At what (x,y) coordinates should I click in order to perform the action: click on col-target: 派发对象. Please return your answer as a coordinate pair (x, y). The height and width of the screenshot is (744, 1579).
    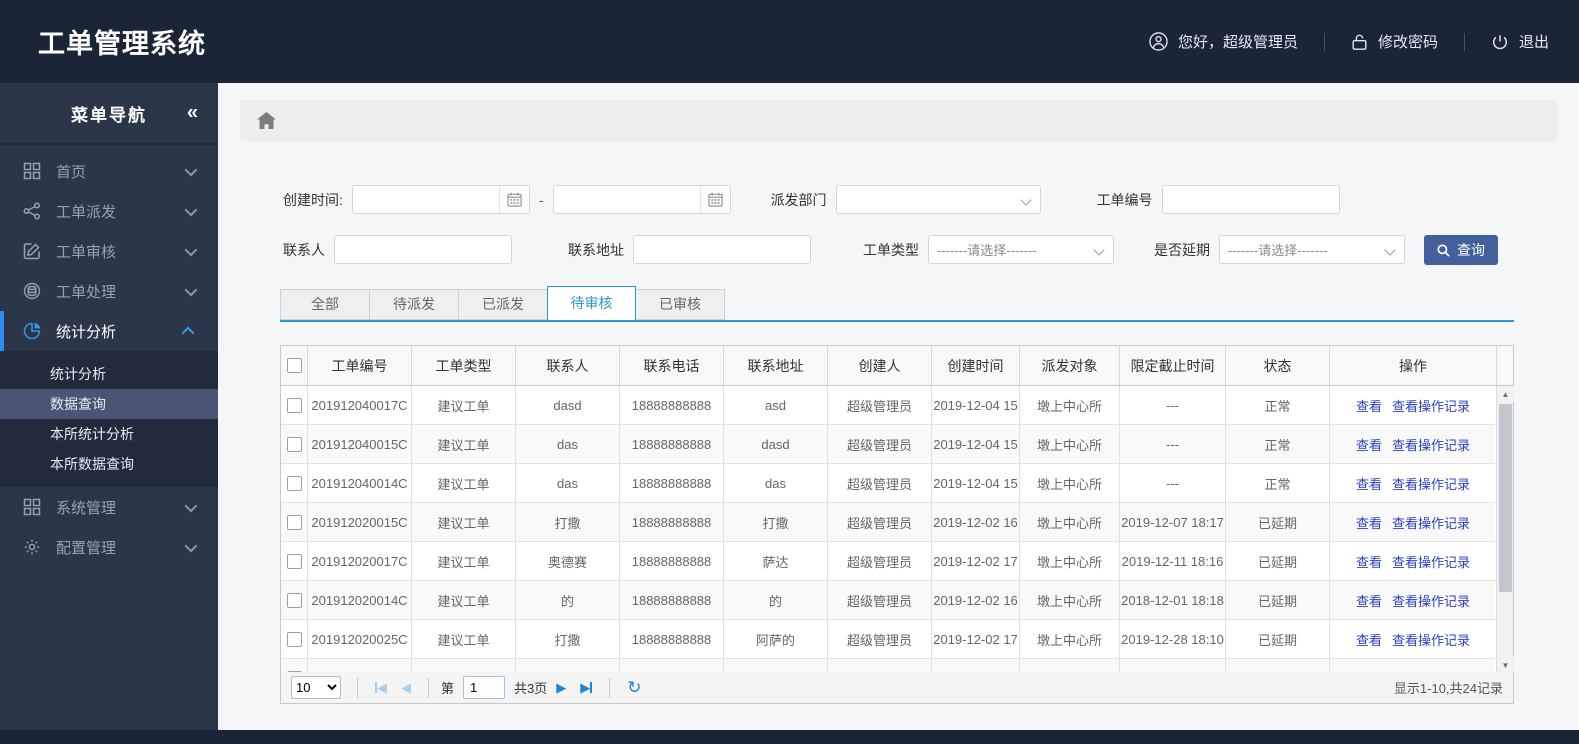
    Looking at the image, I should click on (1070, 365).